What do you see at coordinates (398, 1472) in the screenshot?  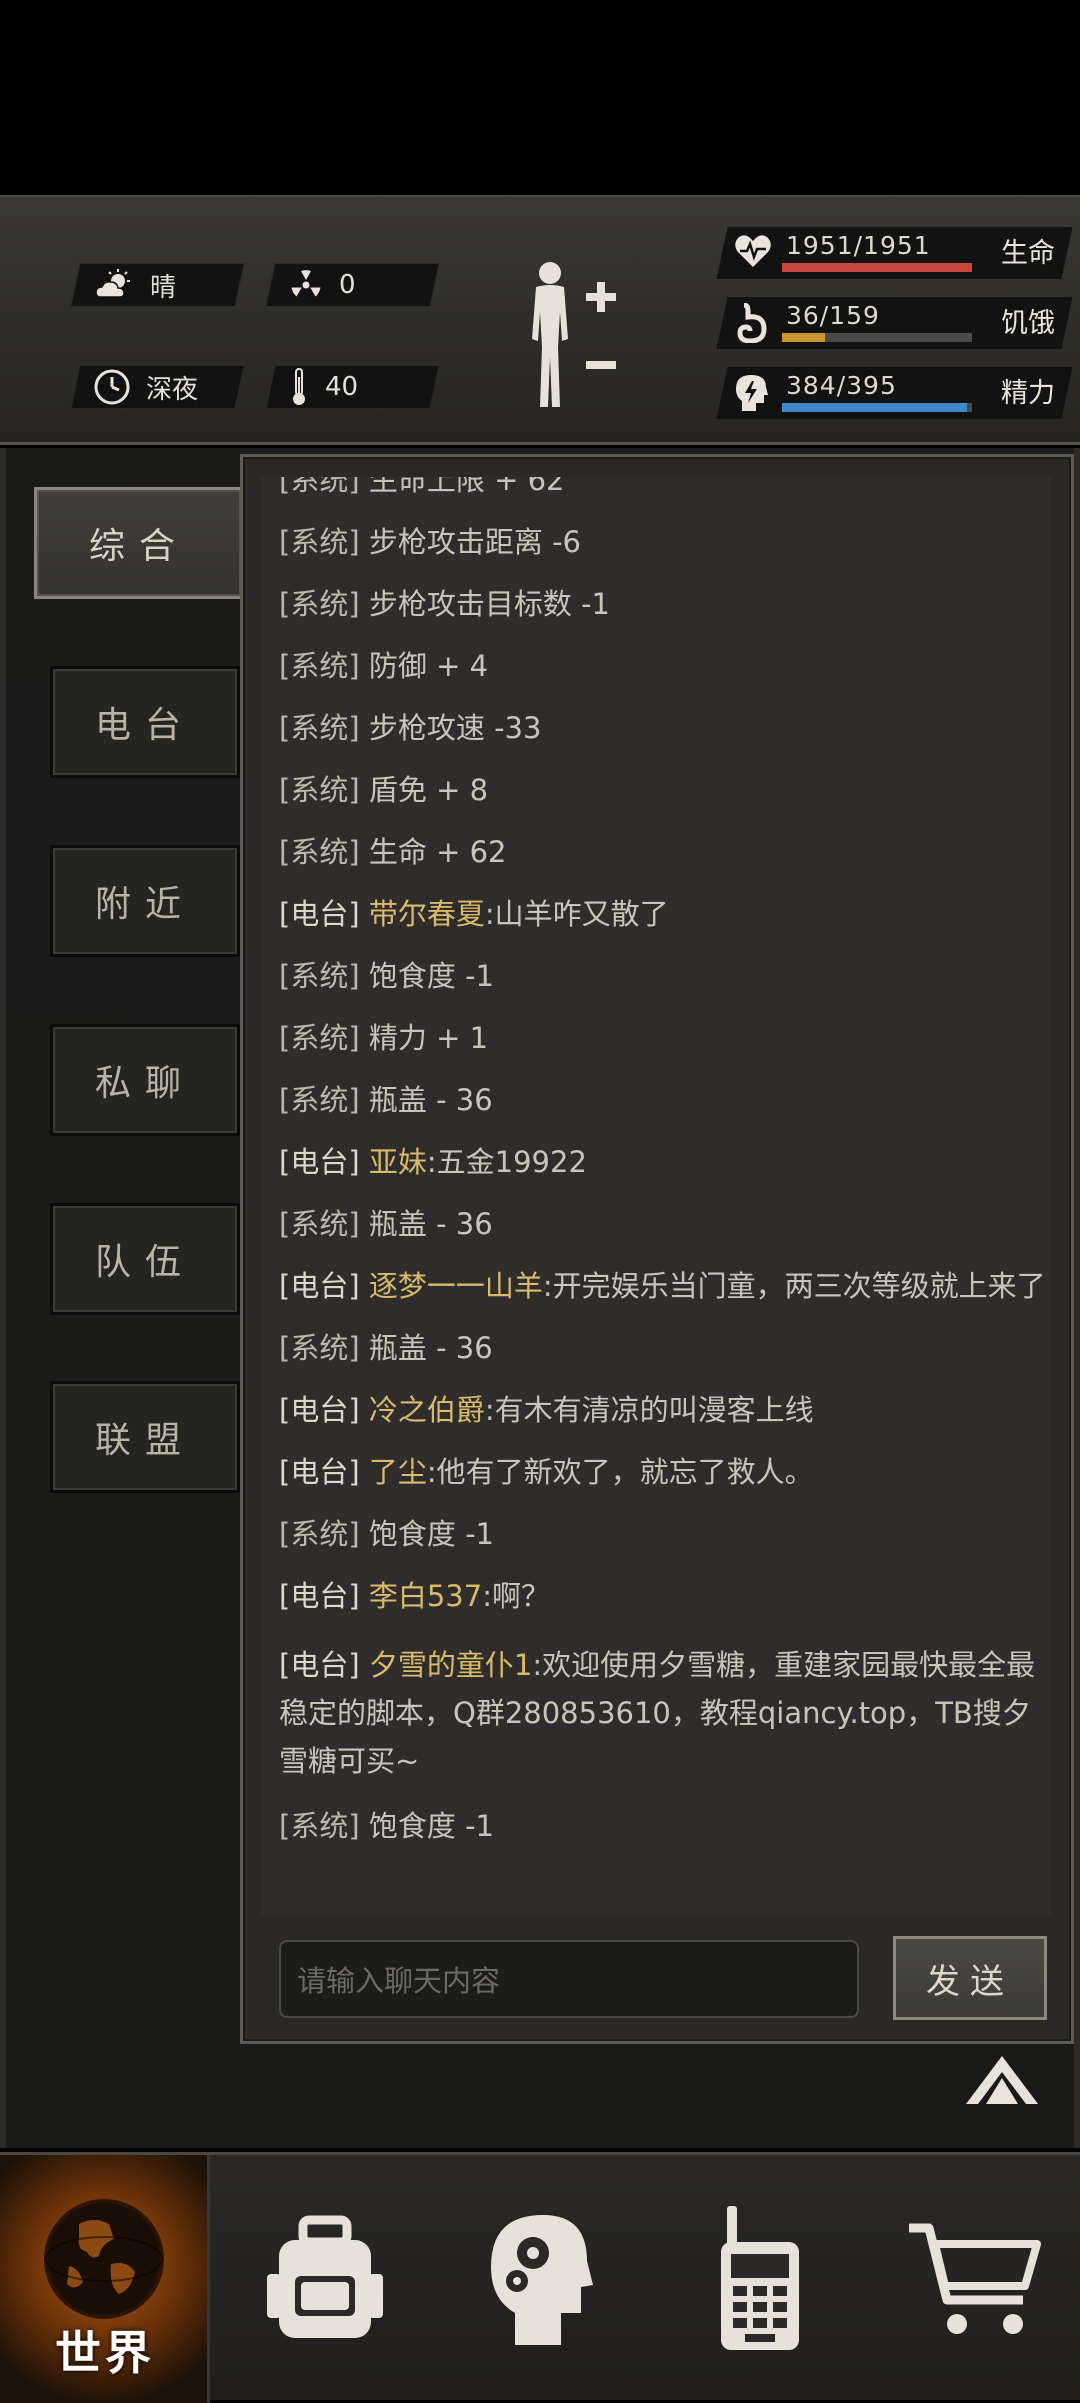 I see `chat-username: 了尘` at bounding box center [398, 1472].